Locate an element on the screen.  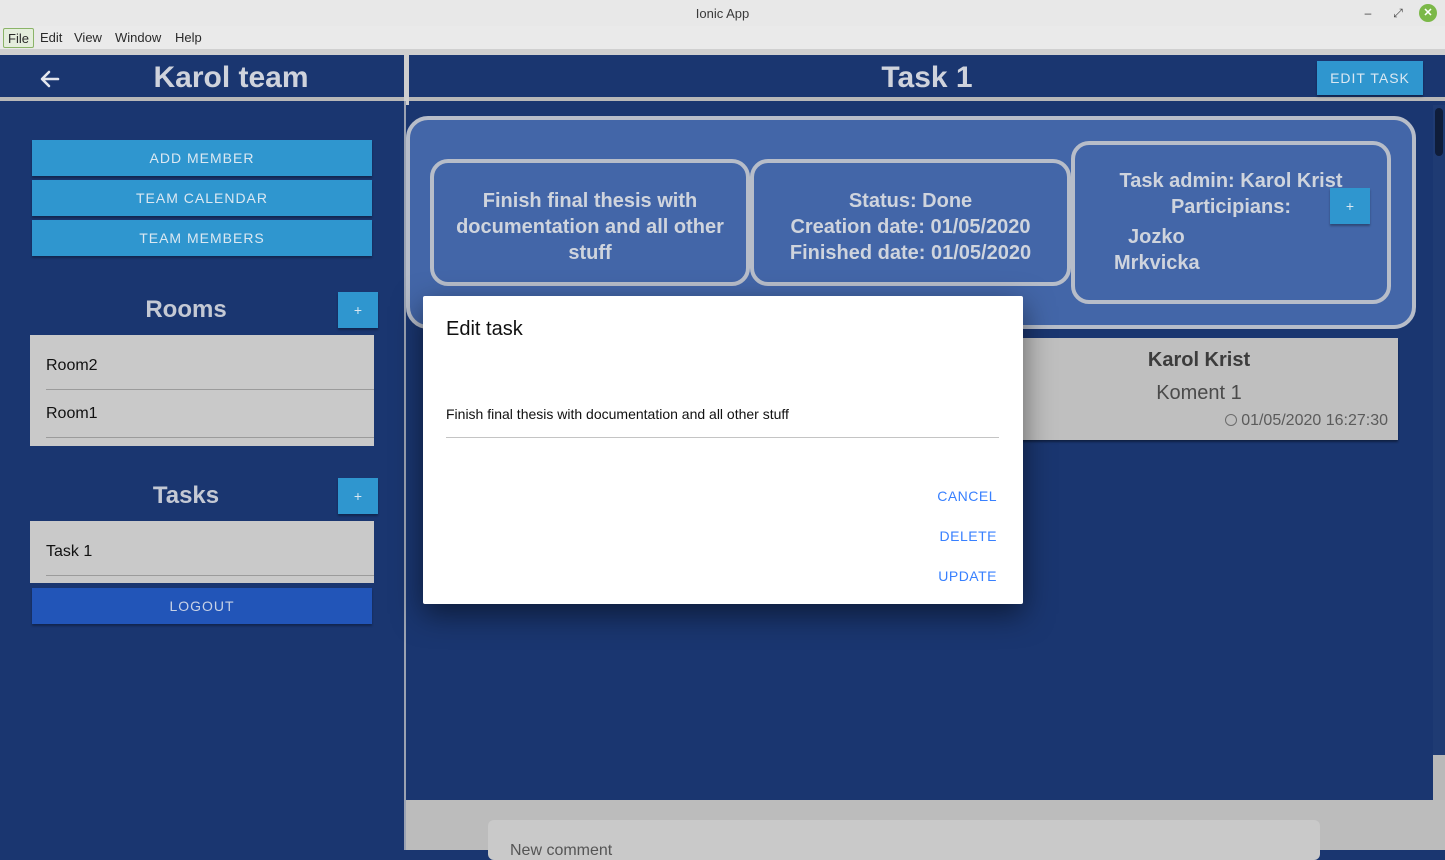
comment-card: Karol Krist Koment 1 01/05/2020 16:27:30 is located at coordinates (1199, 389).